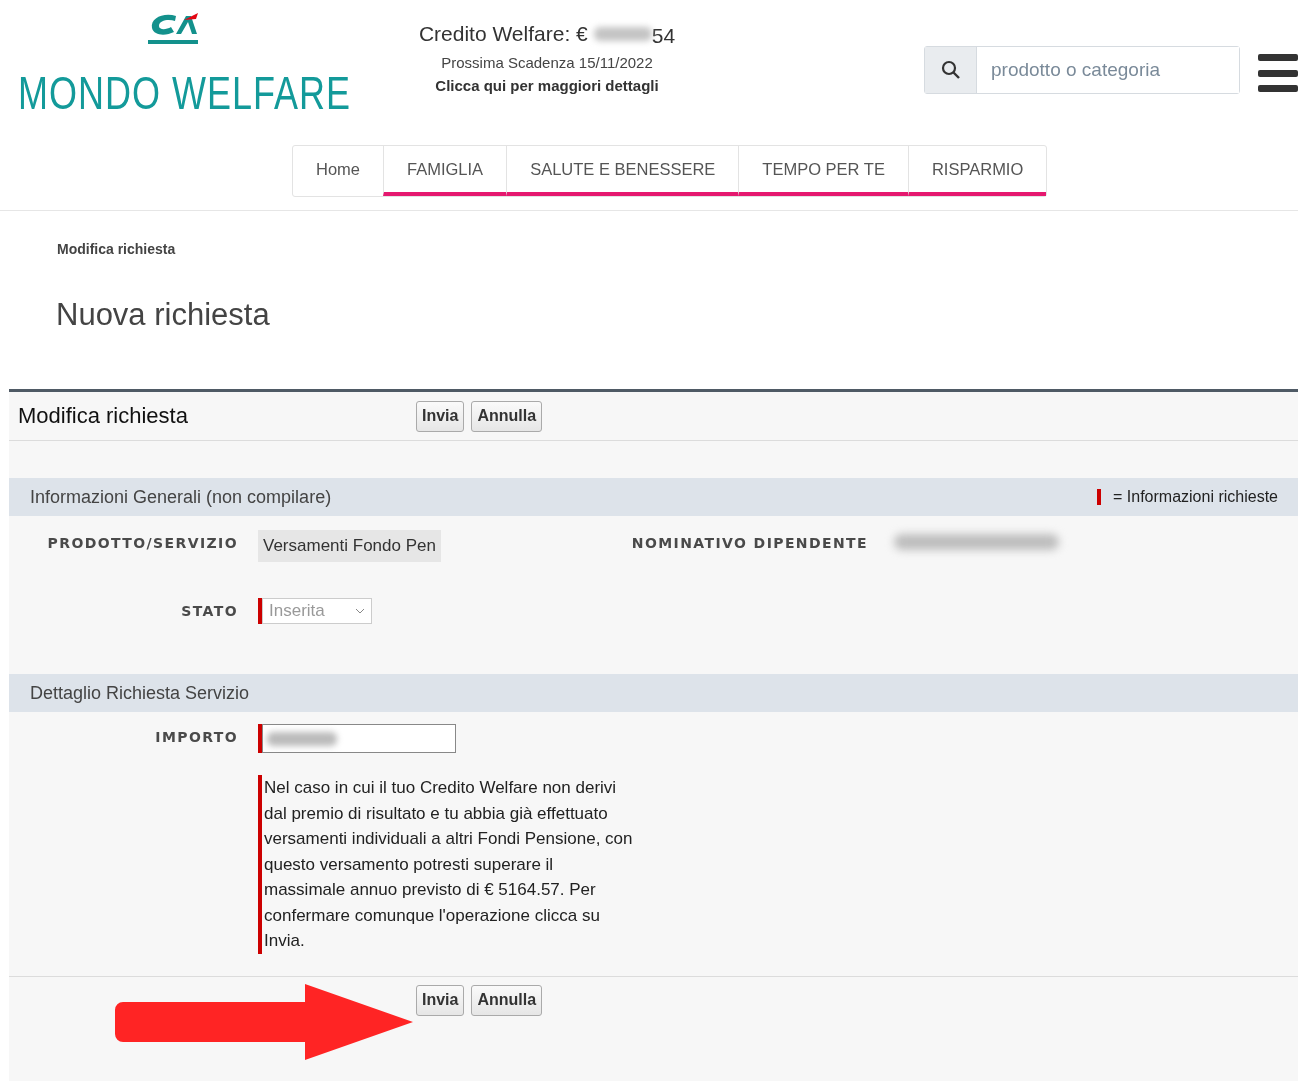 Image resolution: width=1298 pixels, height=1081 pixels. What do you see at coordinates (181, 497) in the screenshot?
I see `section-title: Informazioni Generali (non compilare)` at bounding box center [181, 497].